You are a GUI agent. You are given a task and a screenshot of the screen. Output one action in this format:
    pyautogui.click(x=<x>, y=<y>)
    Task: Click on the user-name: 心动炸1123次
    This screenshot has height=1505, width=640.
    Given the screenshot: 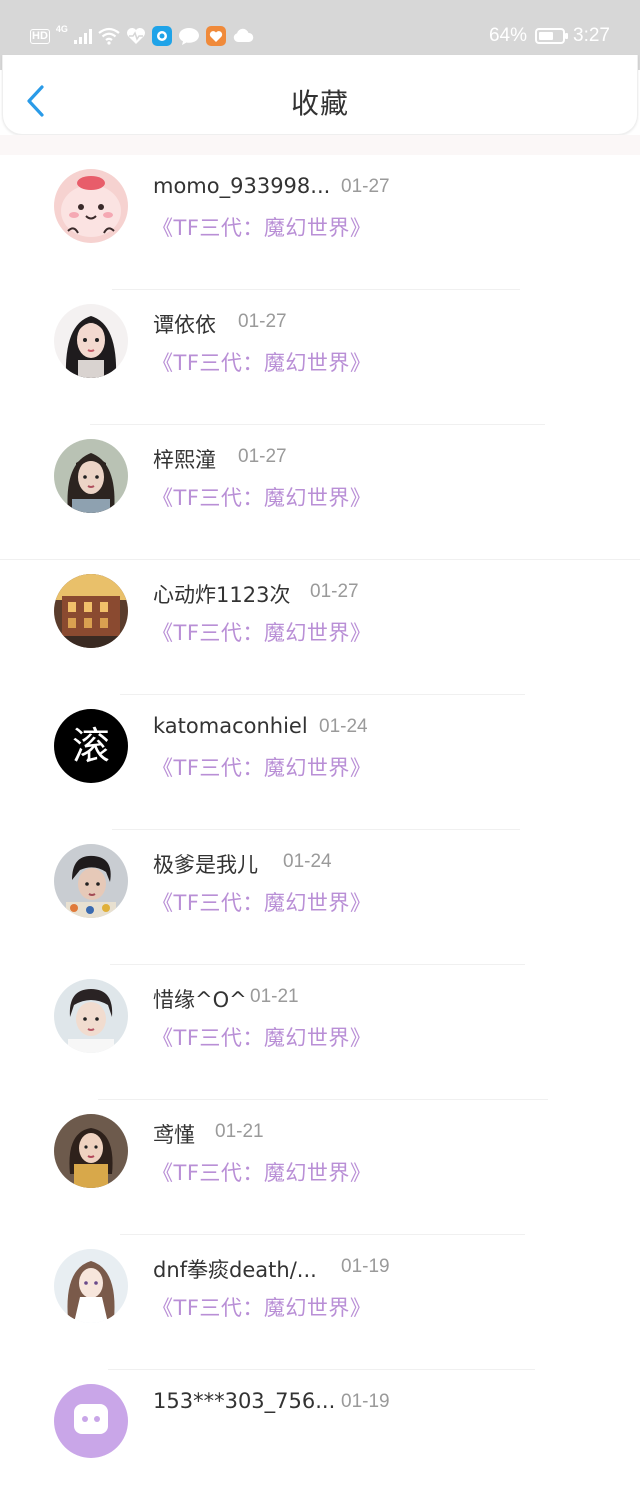 What is the action you would take?
    pyautogui.click(x=222, y=595)
    